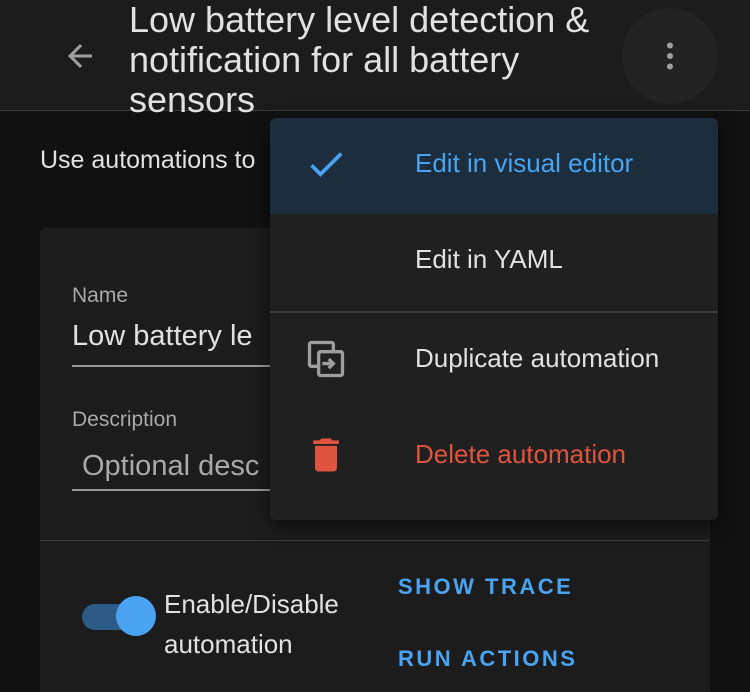 The height and width of the screenshot is (692, 750). I want to click on enable-toggle, so click(119, 616).